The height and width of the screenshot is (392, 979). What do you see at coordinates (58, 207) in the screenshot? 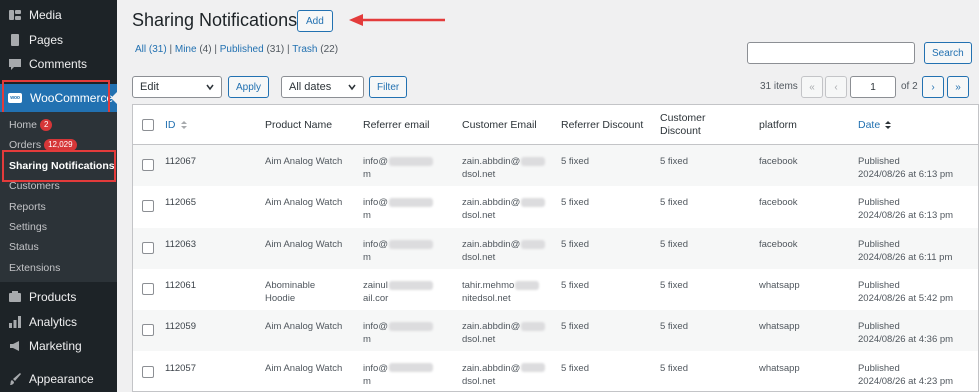
I see `submenu-item-reports: Reports` at bounding box center [58, 207].